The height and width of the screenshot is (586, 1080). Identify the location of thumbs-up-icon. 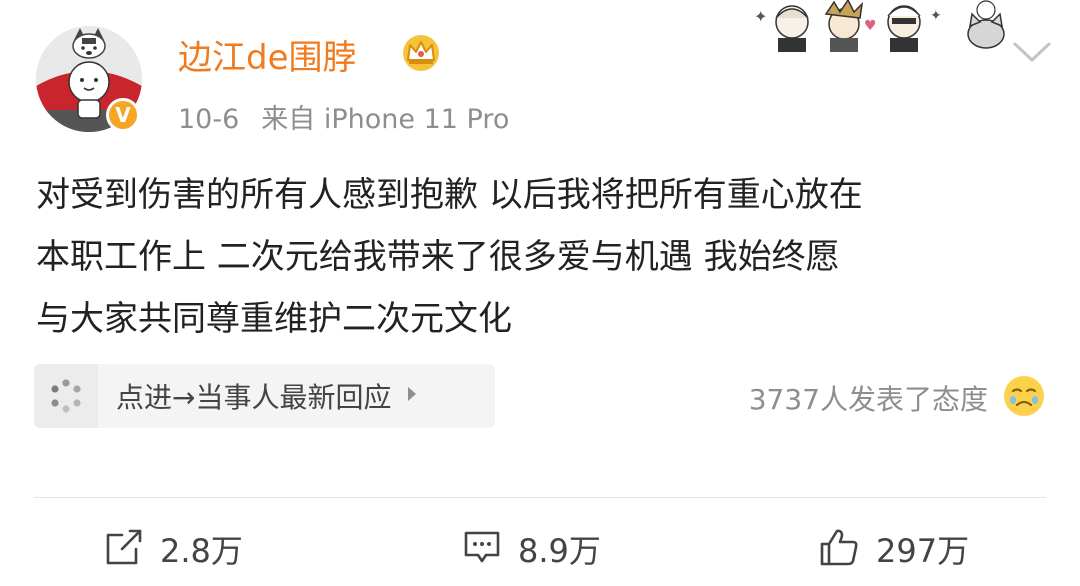
(839, 549).